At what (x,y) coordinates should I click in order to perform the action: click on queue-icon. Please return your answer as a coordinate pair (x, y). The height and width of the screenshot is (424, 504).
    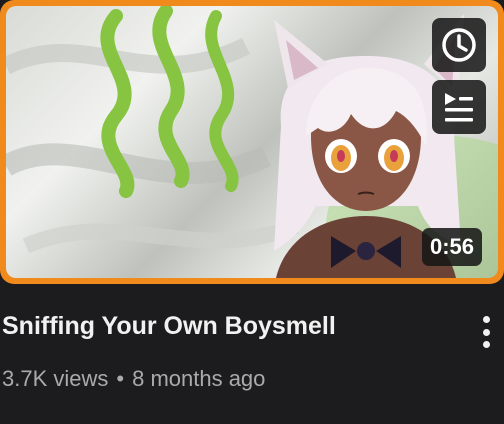
    Looking at the image, I should click on (459, 107).